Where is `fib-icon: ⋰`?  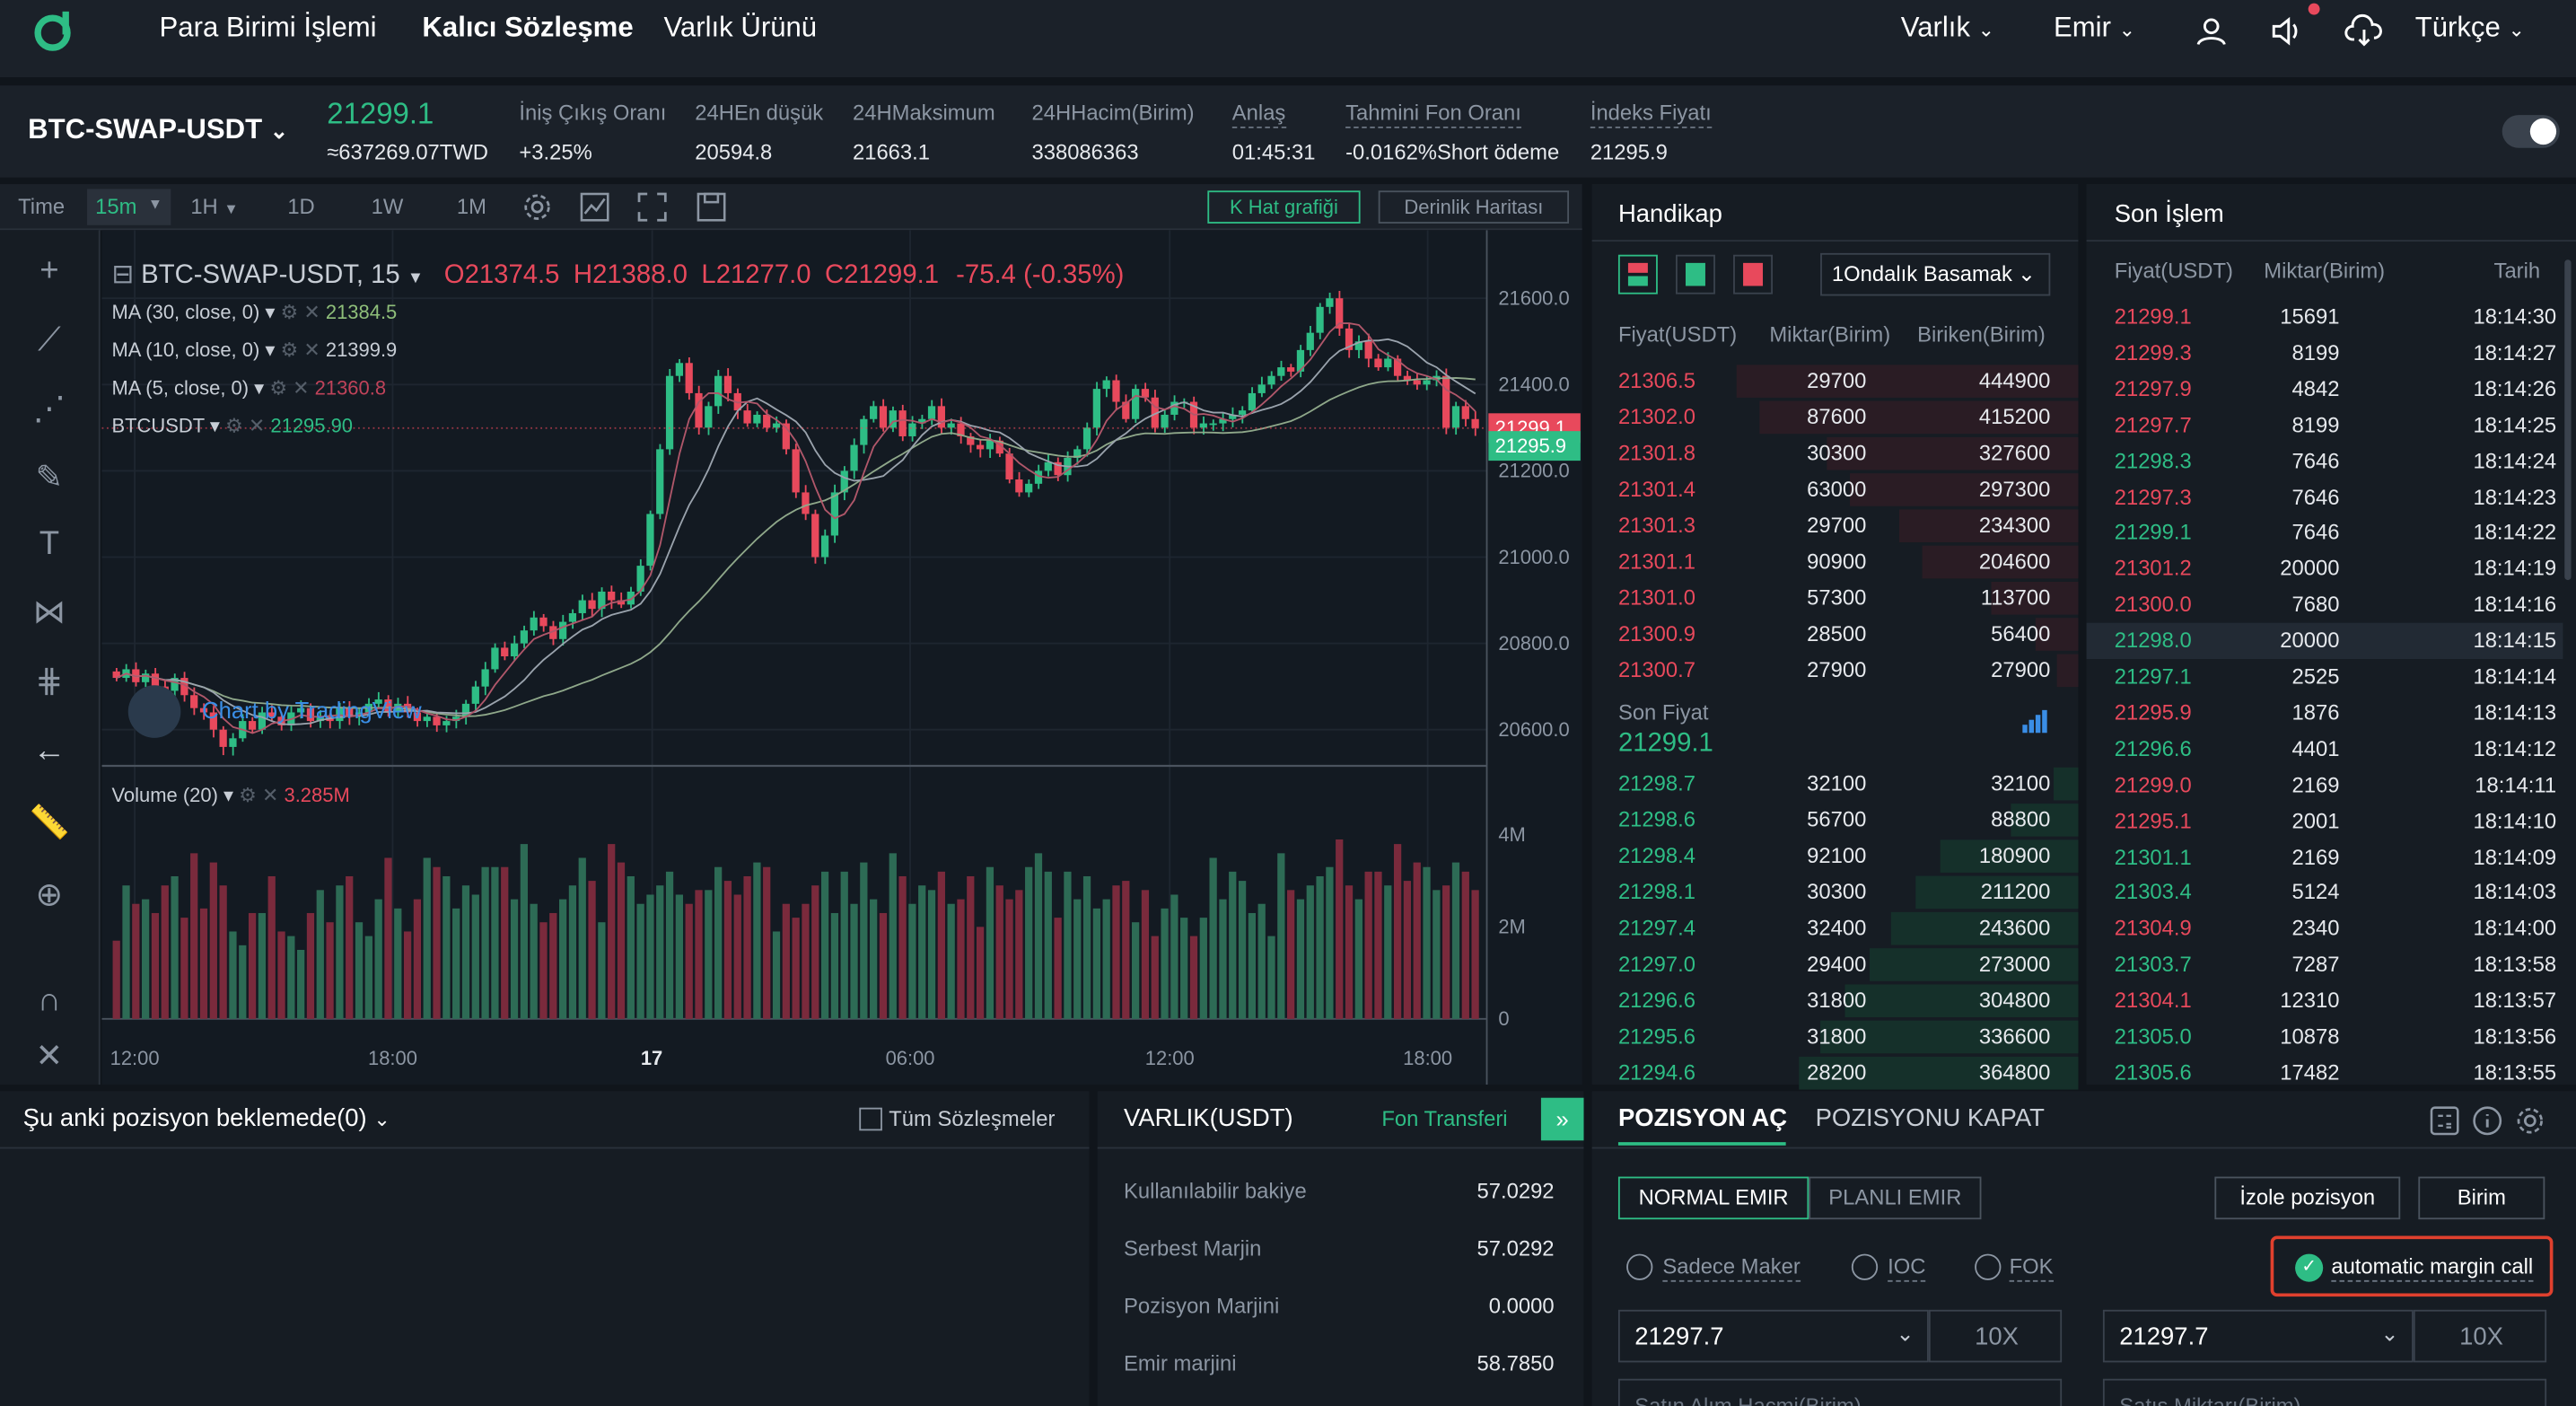
fib-icon: ⋰ is located at coordinates (49, 409).